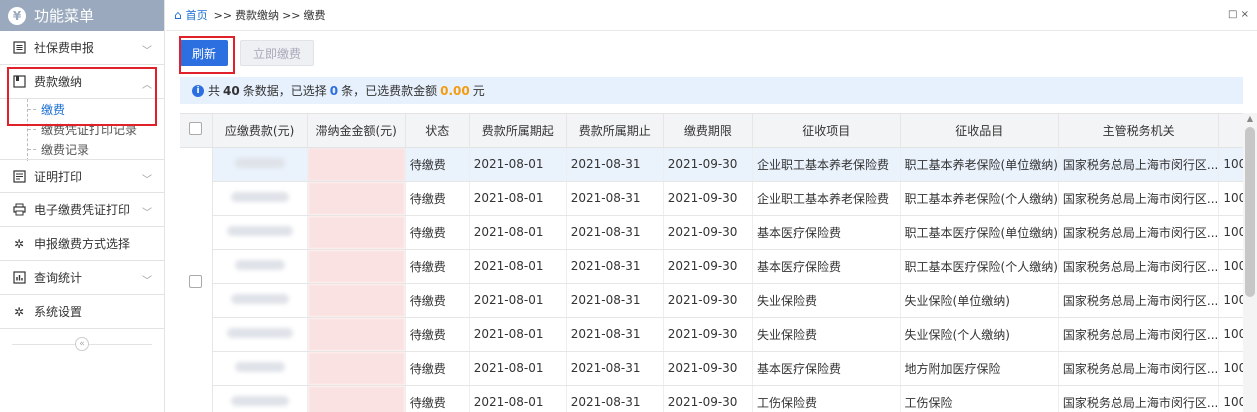 The height and width of the screenshot is (412, 1257). Describe the element at coordinates (979, 398) in the screenshot. I see `levy-subitem-cell: 工伤保险` at that location.